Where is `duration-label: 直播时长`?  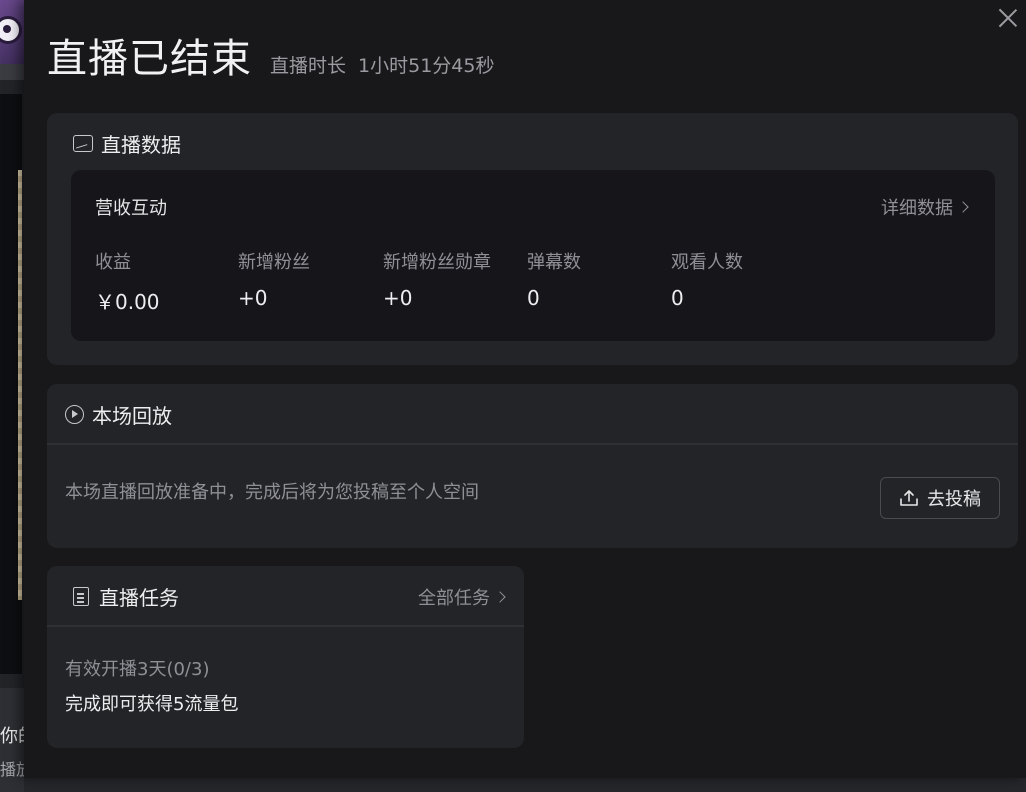
duration-label: 直播时长 is located at coordinates (308, 66).